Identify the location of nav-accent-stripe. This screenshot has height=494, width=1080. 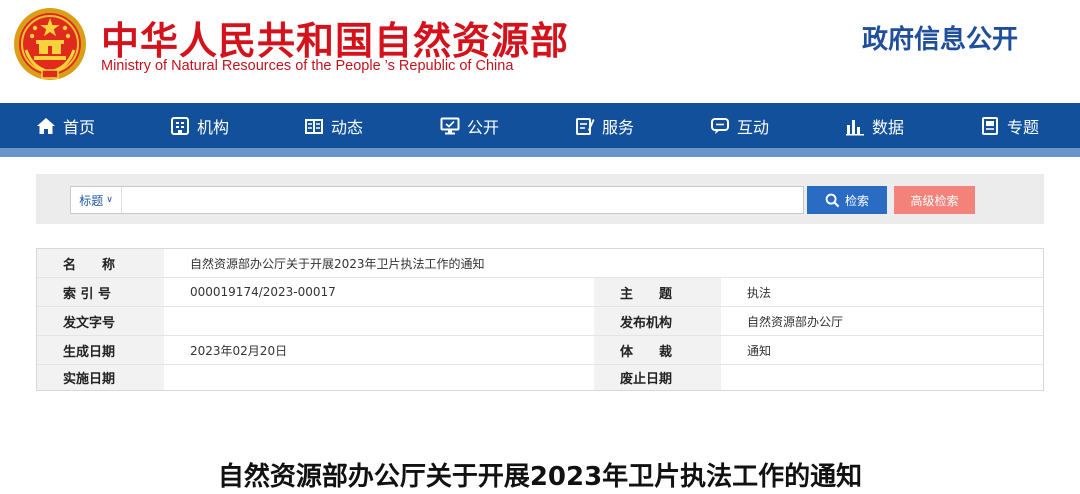
(540, 152).